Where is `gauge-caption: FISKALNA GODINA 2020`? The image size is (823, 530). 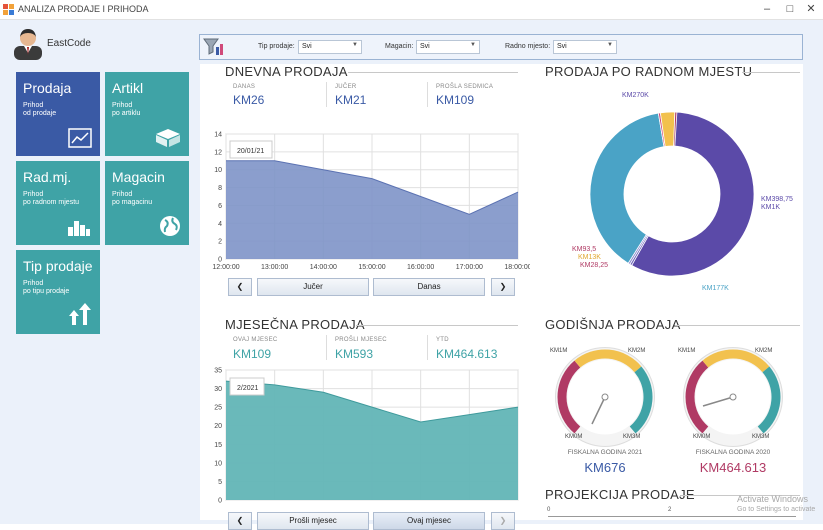 gauge-caption: FISKALNA GODINA 2020 is located at coordinates (733, 452).